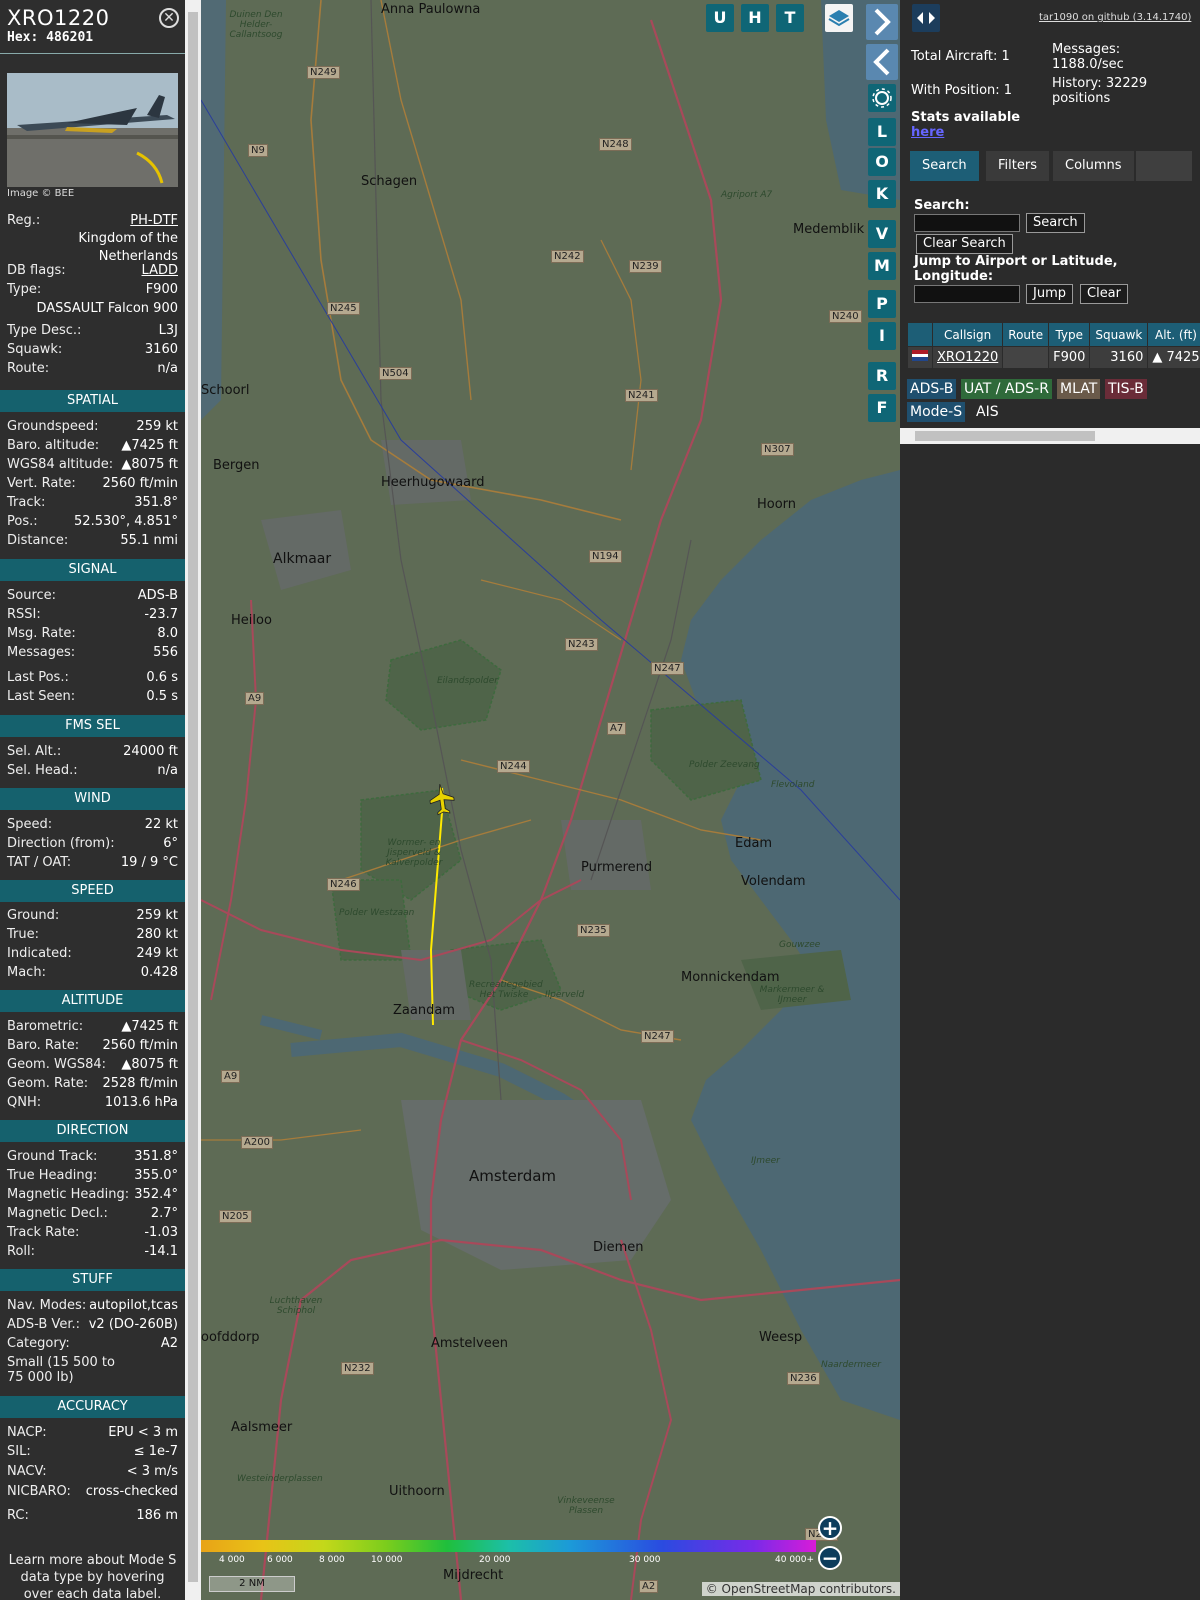 This screenshot has height=1600, width=1200. I want to click on altitude-label: Barometric:, so click(45, 1027).